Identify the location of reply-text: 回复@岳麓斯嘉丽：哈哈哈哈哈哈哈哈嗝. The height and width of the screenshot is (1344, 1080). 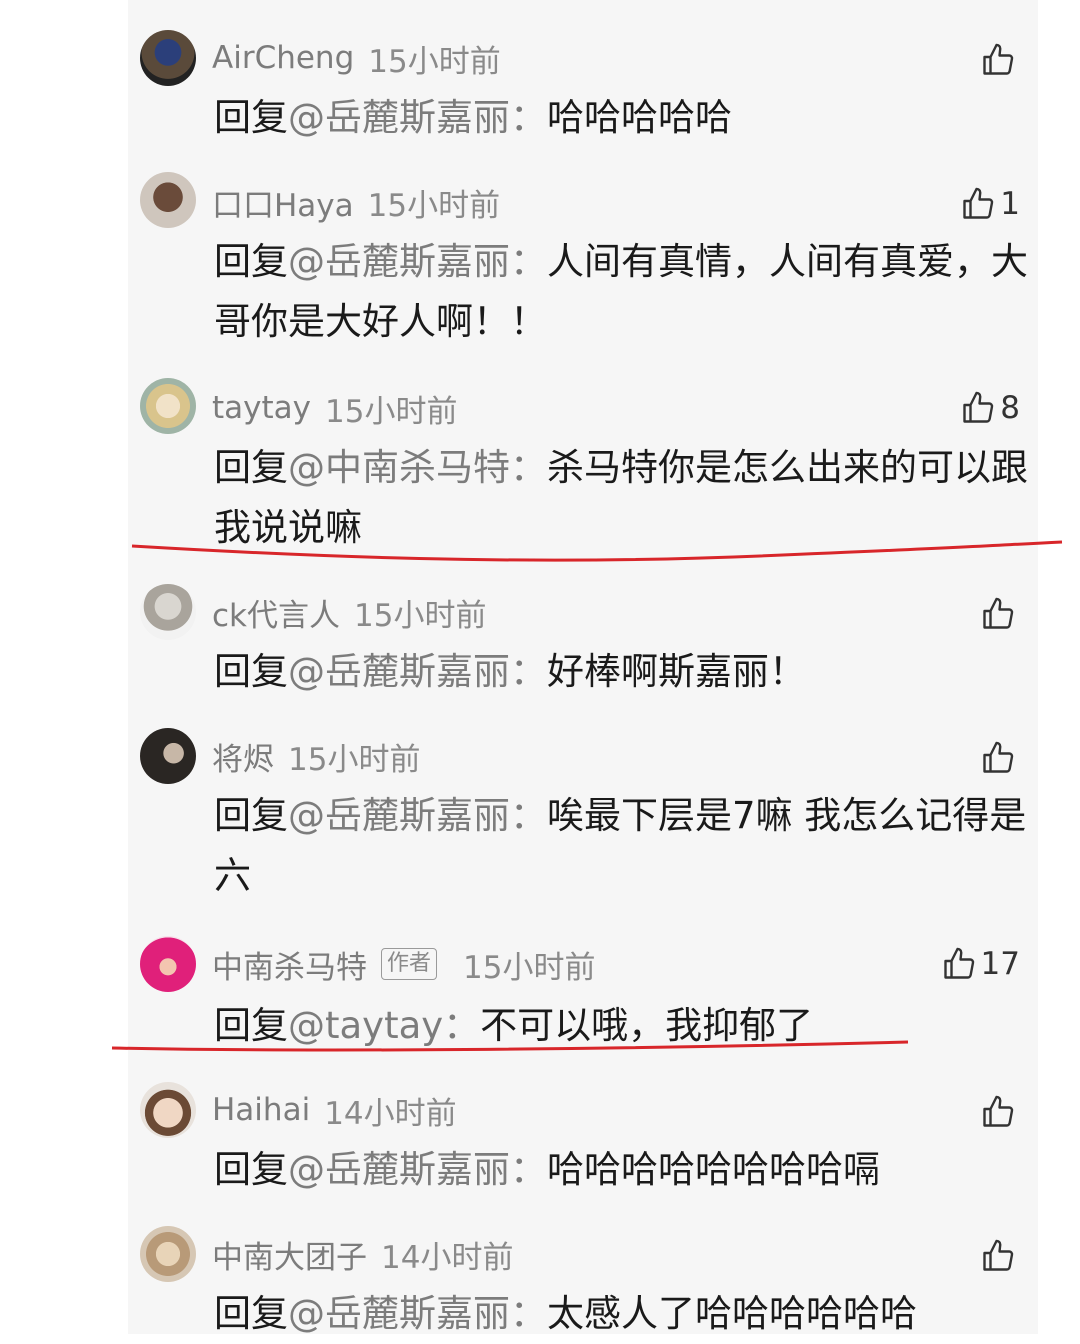
(547, 1169).